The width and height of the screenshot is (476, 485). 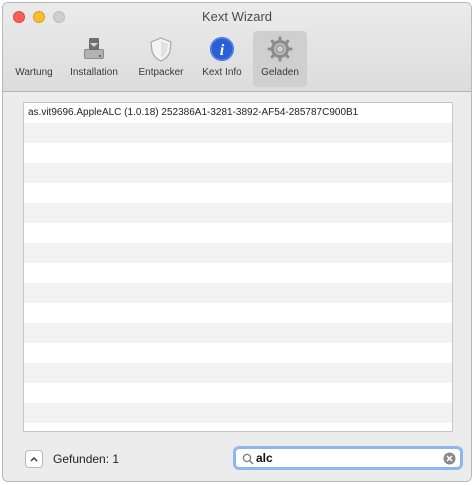 What do you see at coordinates (94, 72) in the screenshot?
I see `toolbar-item-label: Installation` at bounding box center [94, 72].